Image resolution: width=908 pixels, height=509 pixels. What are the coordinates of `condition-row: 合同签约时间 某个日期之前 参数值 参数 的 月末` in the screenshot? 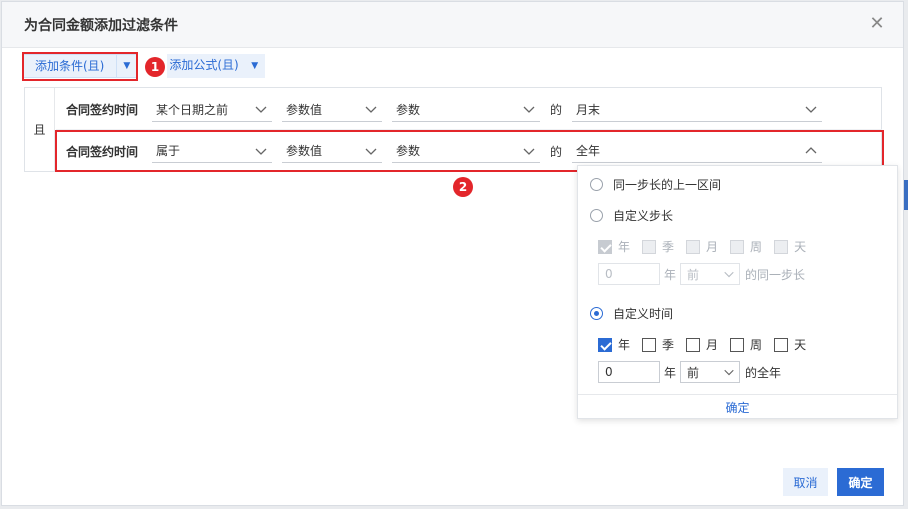 It's located at (469, 110).